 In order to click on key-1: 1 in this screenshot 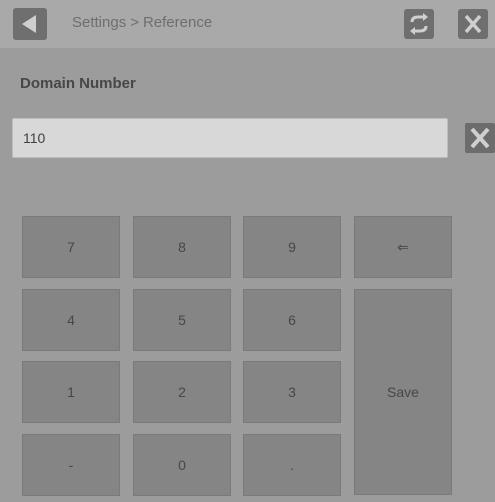, I will do `click(71, 392)`.